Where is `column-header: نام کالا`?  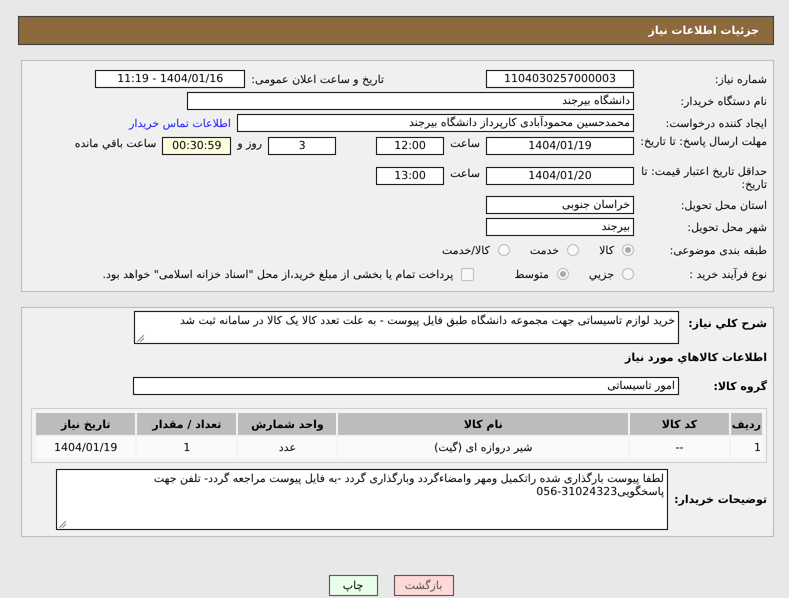 column-header: نام کالا is located at coordinates (483, 424).